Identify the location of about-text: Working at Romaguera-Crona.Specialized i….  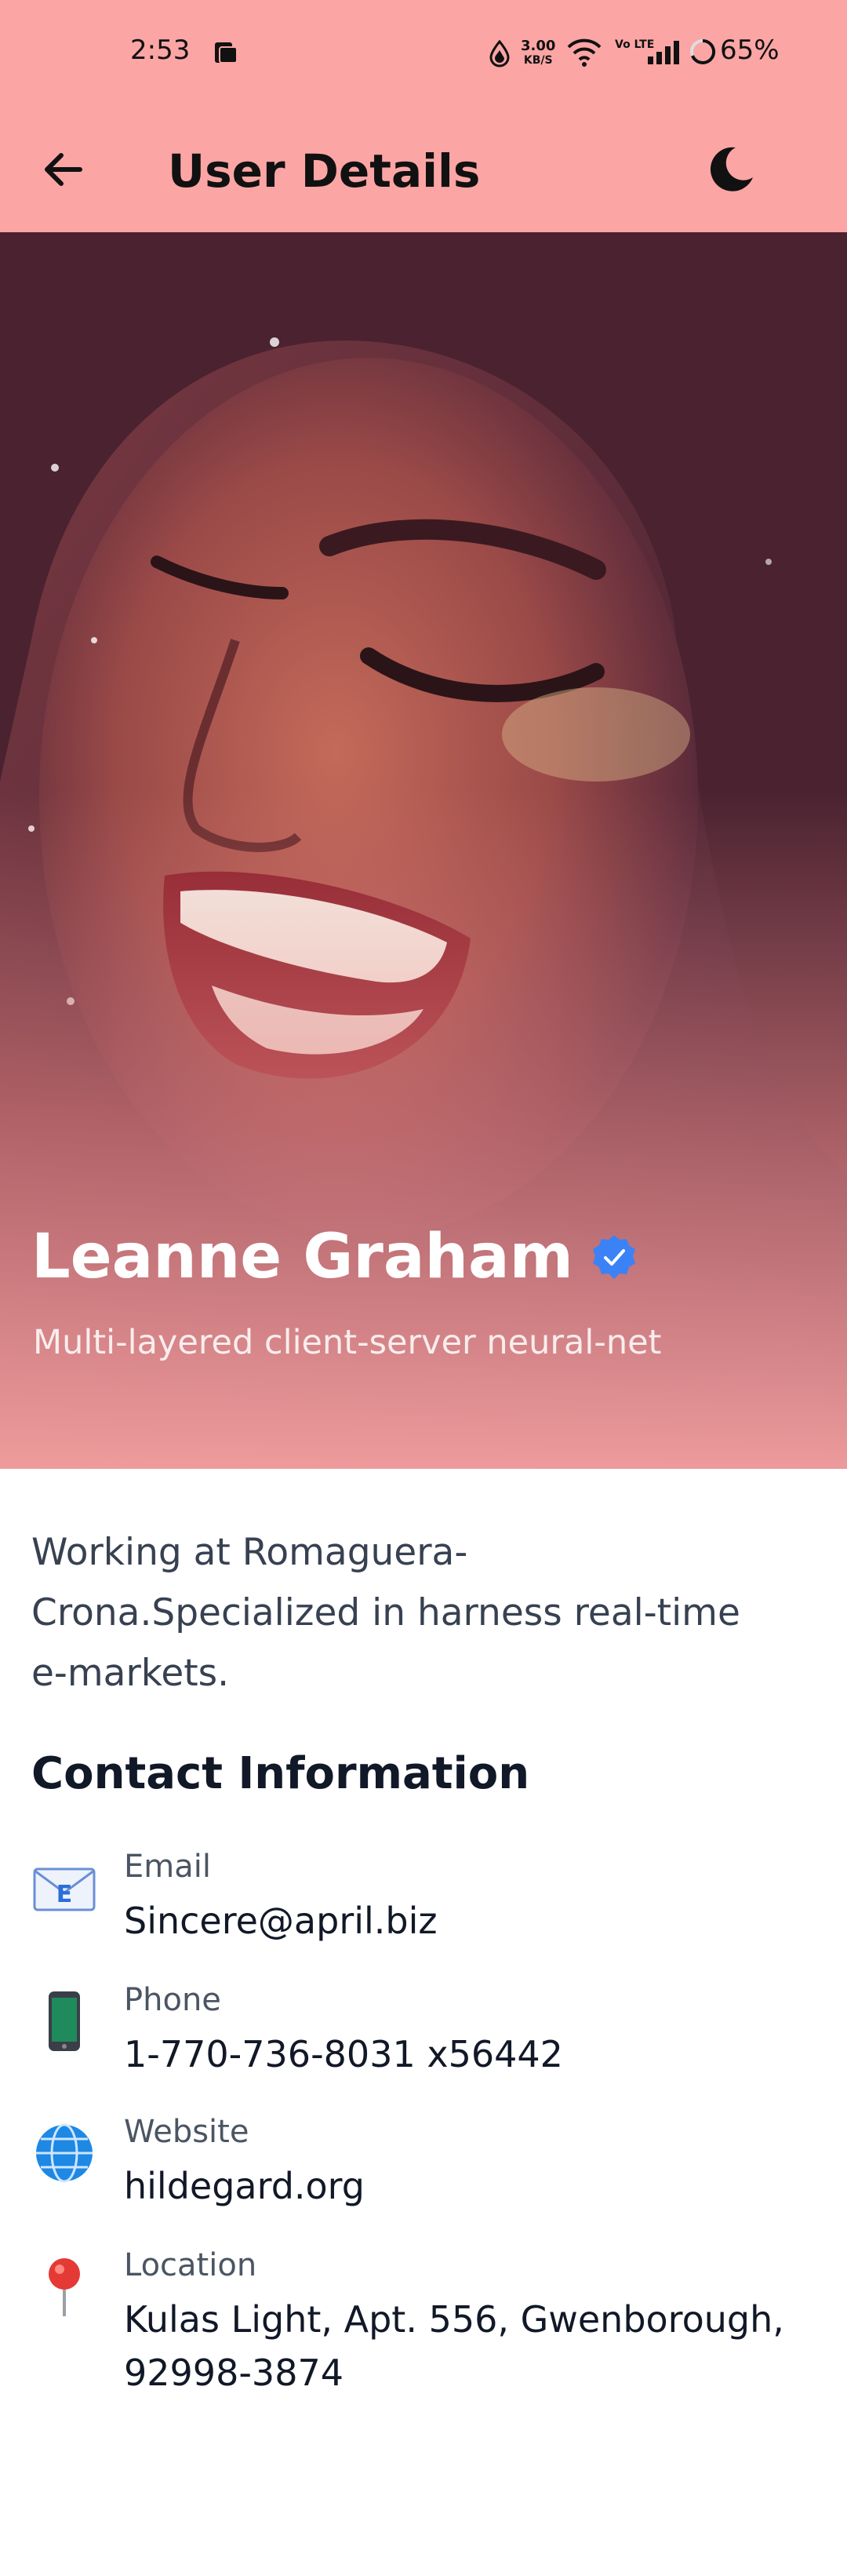
(385, 1613).